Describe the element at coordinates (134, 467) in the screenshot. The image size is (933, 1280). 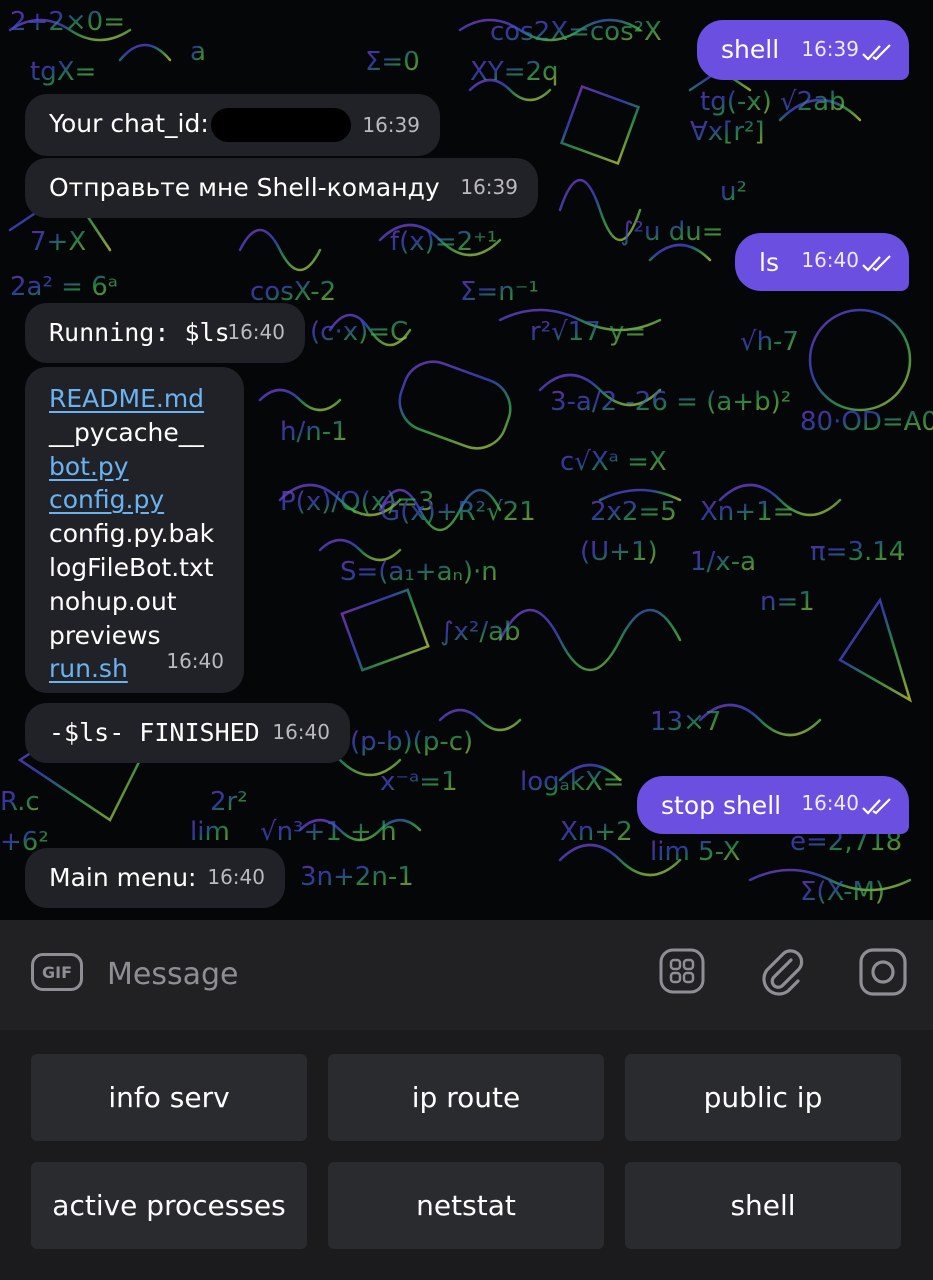
I see `file-link-bot: bot.py` at that location.